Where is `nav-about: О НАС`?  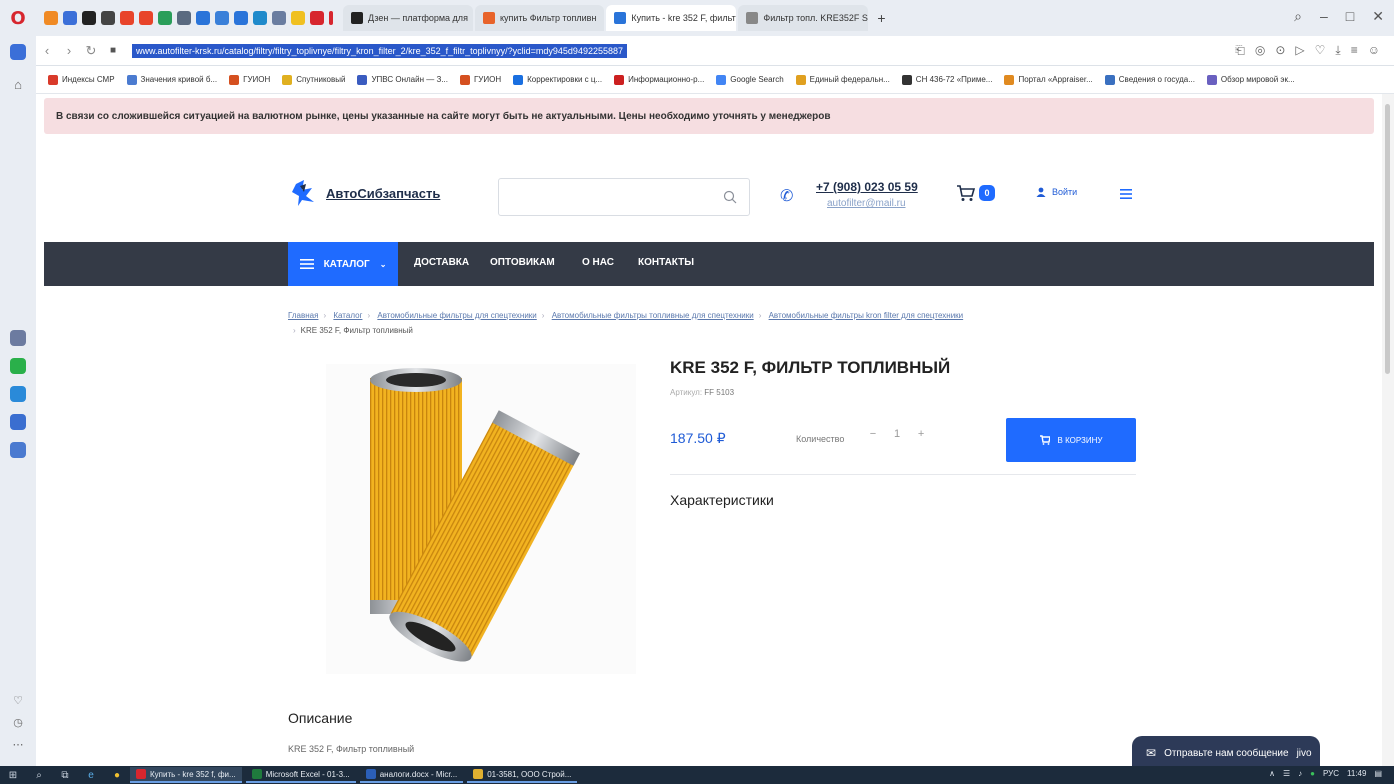 nav-about: О НАС is located at coordinates (598, 262).